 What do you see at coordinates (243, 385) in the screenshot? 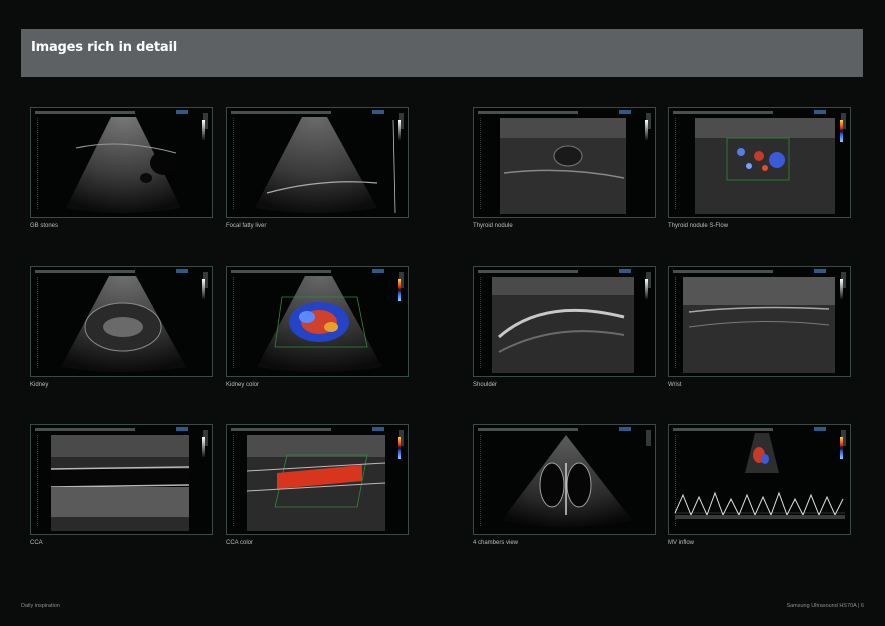
I see `caption-kidney-color: Kidney color` at bounding box center [243, 385].